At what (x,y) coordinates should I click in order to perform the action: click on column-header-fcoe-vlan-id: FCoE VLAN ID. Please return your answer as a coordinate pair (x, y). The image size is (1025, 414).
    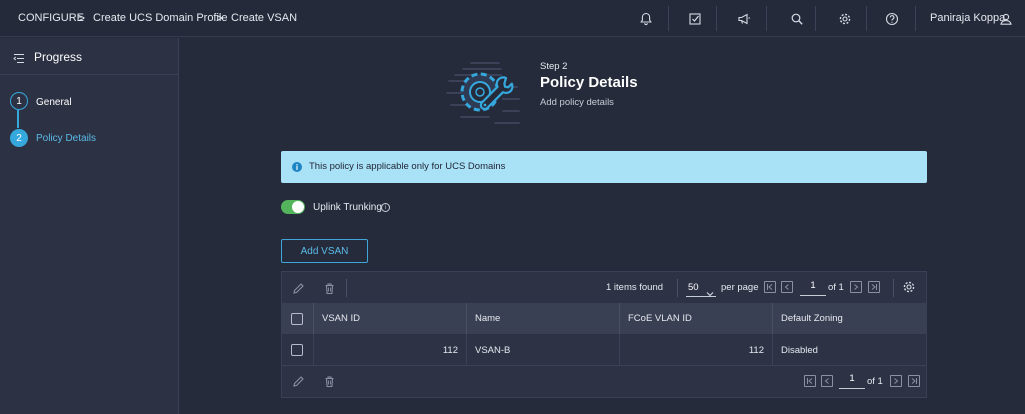
    Looking at the image, I should click on (695, 318).